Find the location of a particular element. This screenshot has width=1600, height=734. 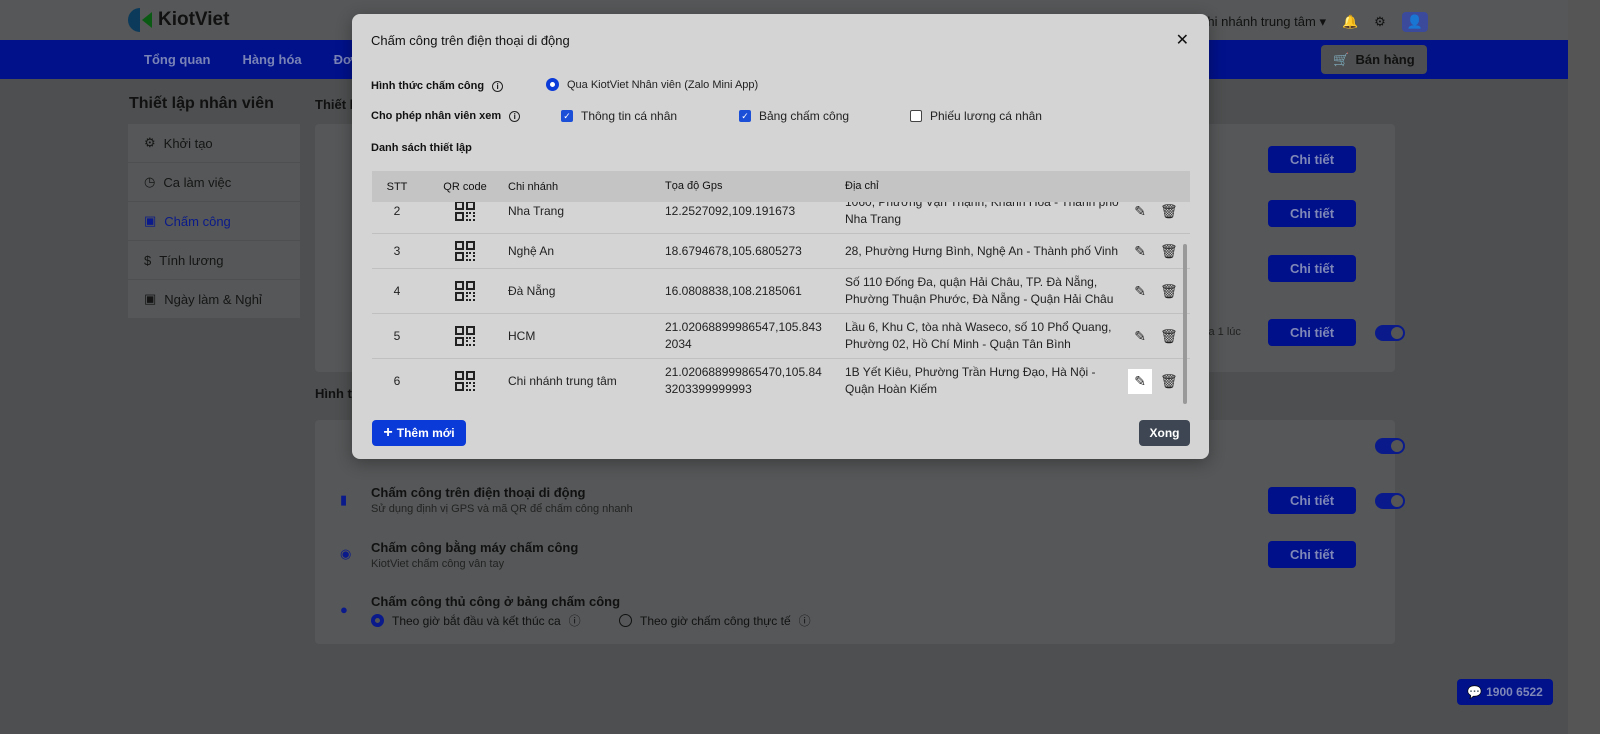

sidebar-item-init: ⚙ Khởi tạo is located at coordinates (214, 143).